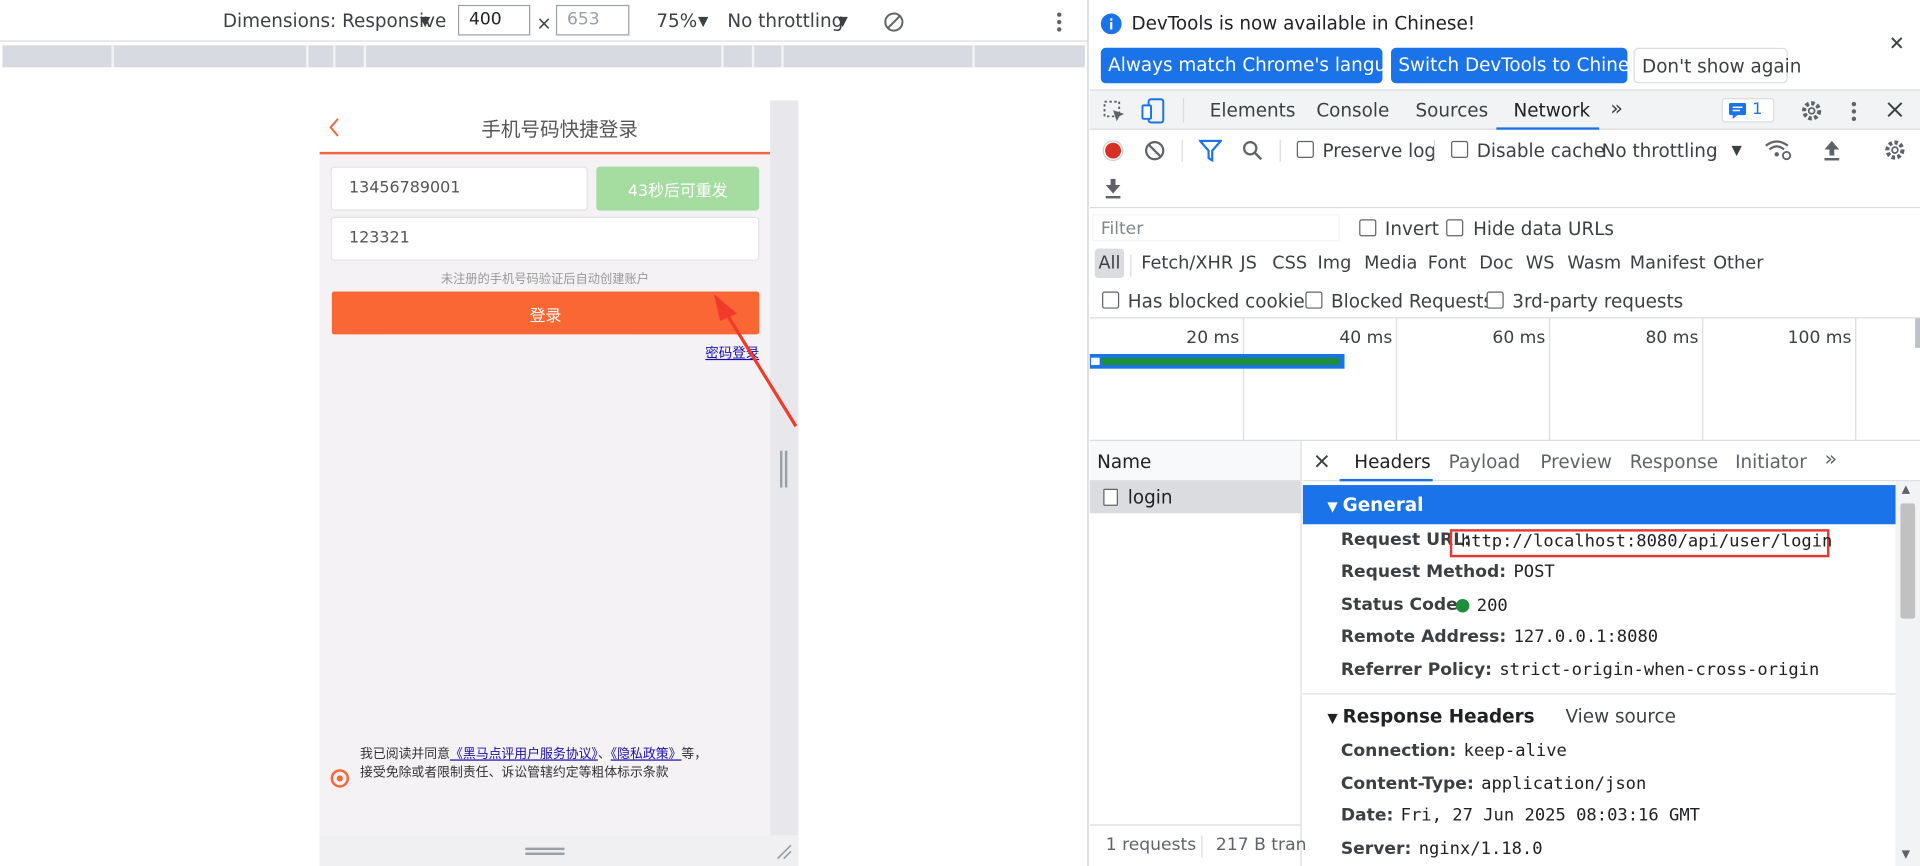 The width and height of the screenshot is (1920, 866). I want to click on import-har-icon, so click(1832, 151).